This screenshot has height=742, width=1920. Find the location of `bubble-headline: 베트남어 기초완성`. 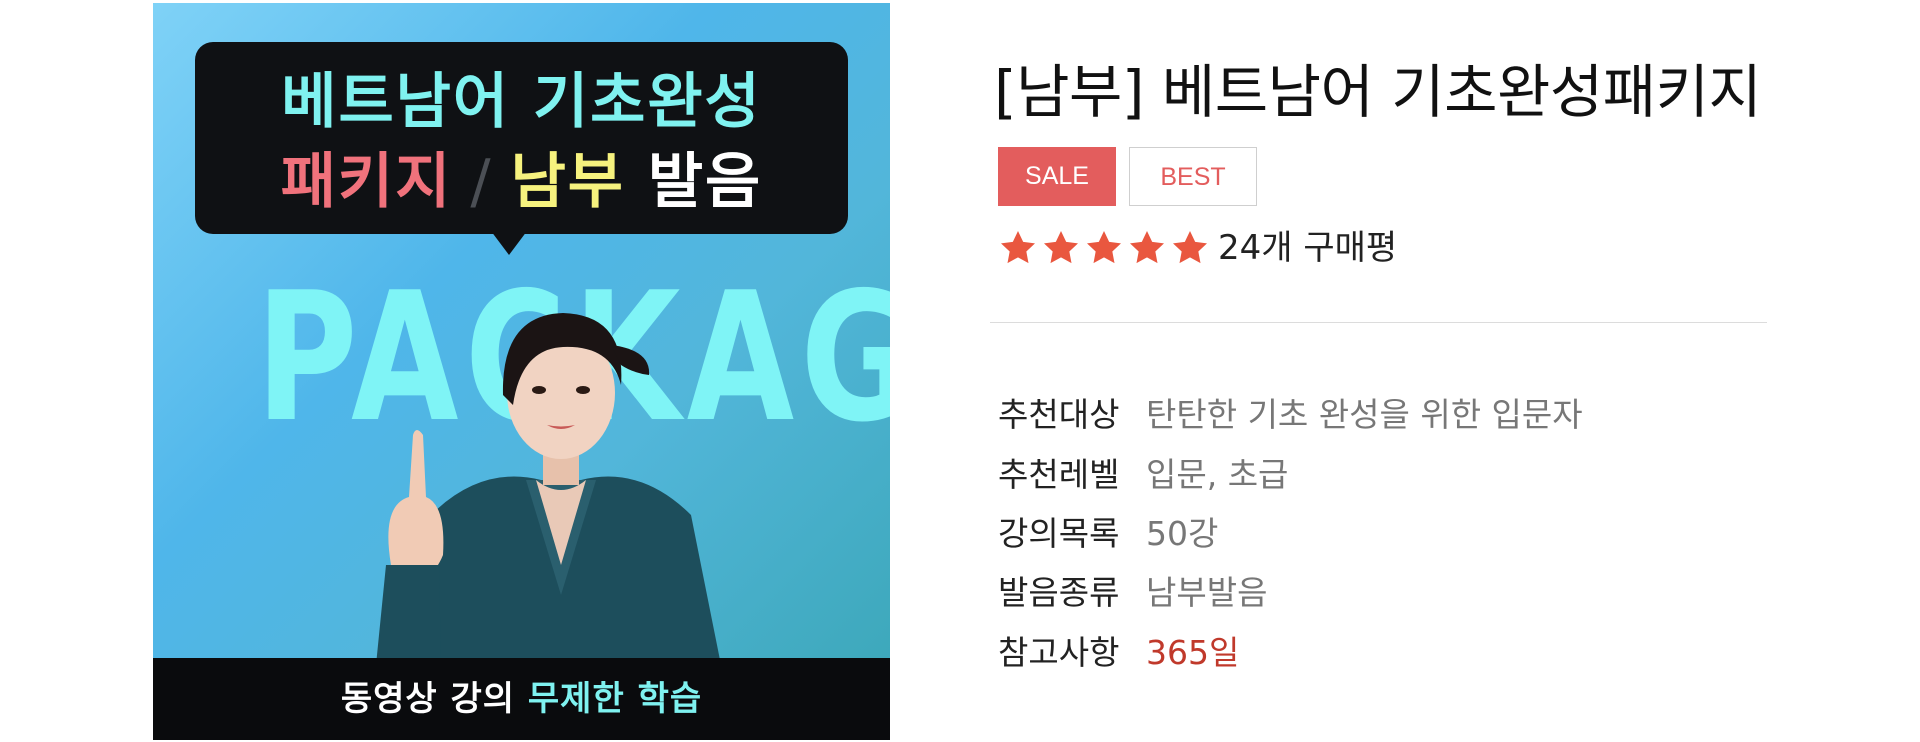

bubble-headline: 베트남어 기초완성 is located at coordinates (521, 102).